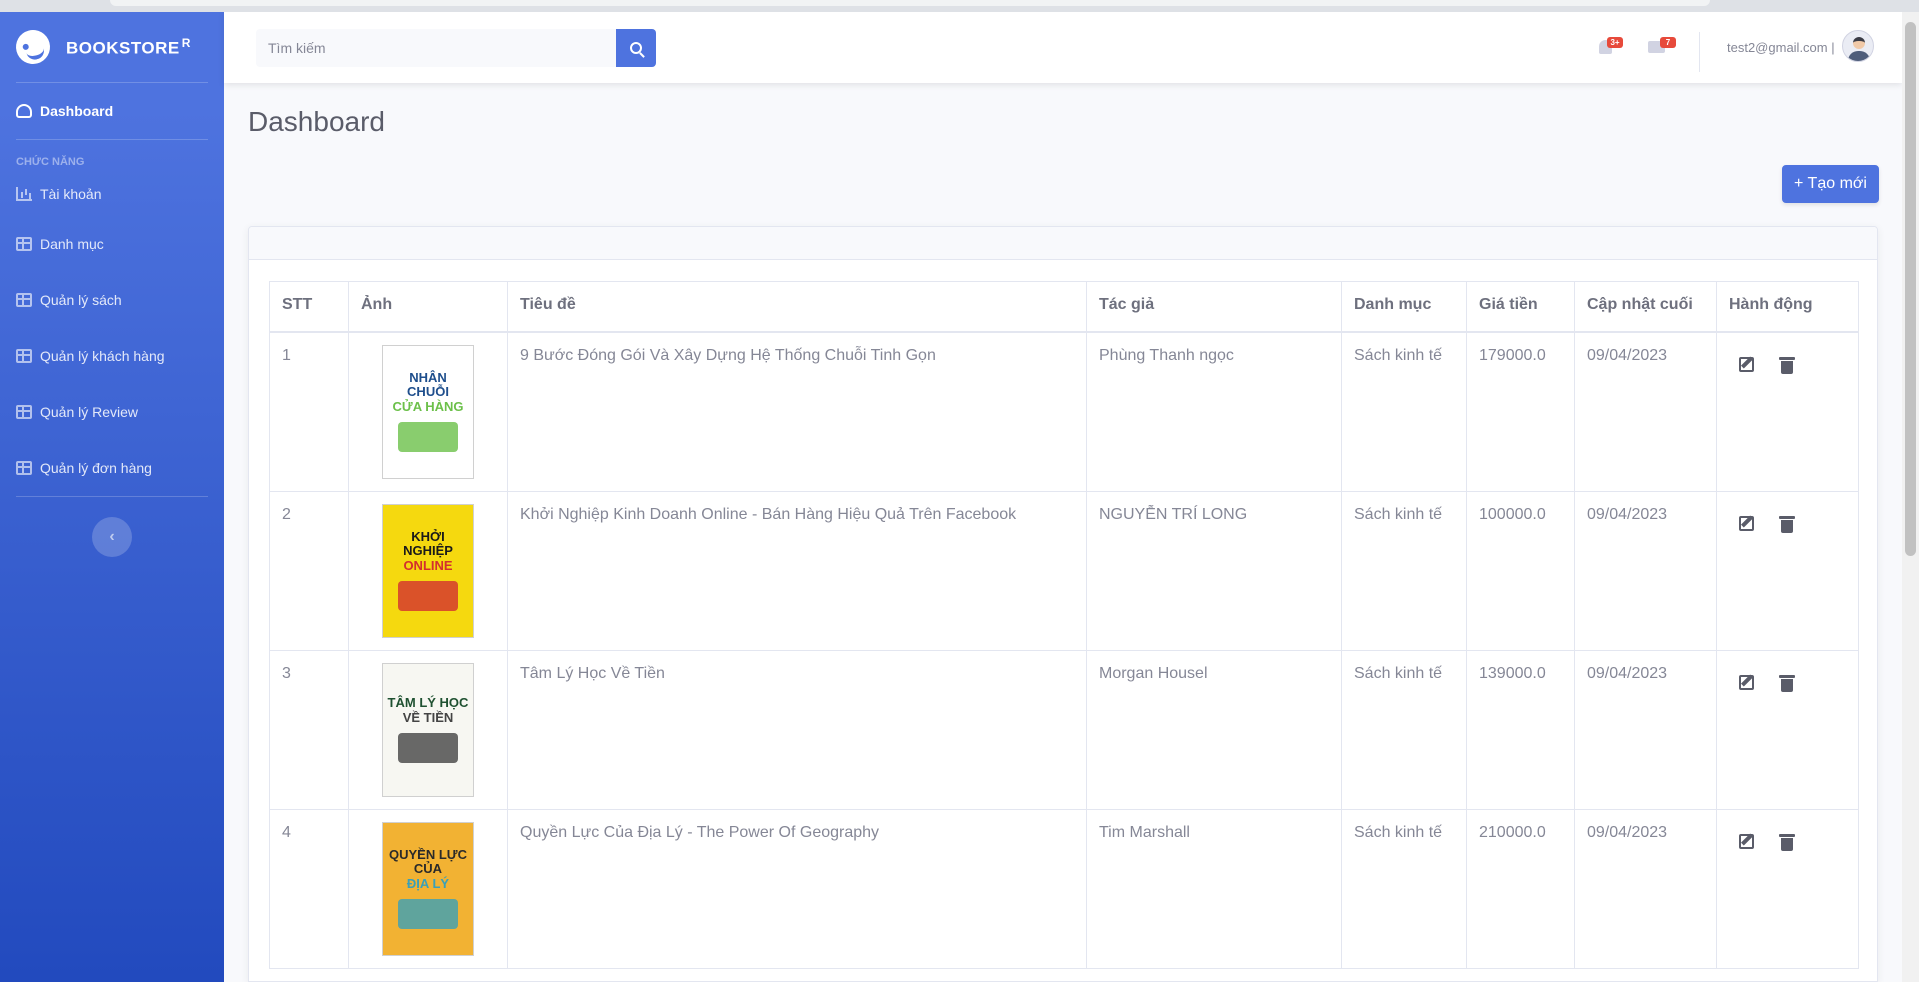 The width and height of the screenshot is (1919, 982). I want to click on cover-text: ONLINE, so click(428, 565).